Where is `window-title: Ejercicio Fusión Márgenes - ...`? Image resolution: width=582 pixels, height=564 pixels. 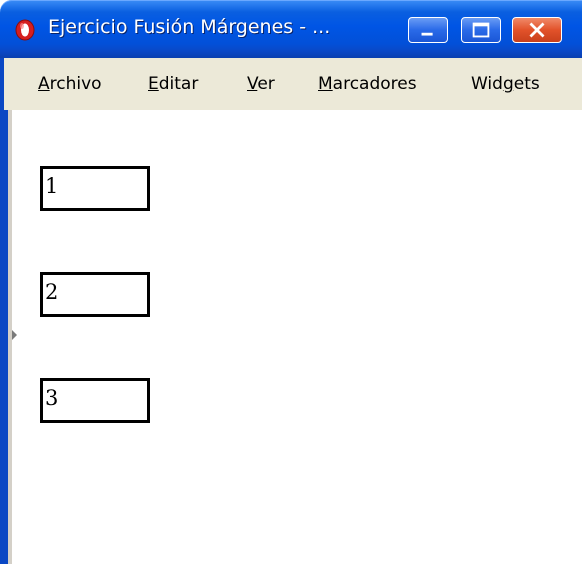
window-title: Ejercicio Fusión Márgenes - ... is located at coordinates (189, 27).